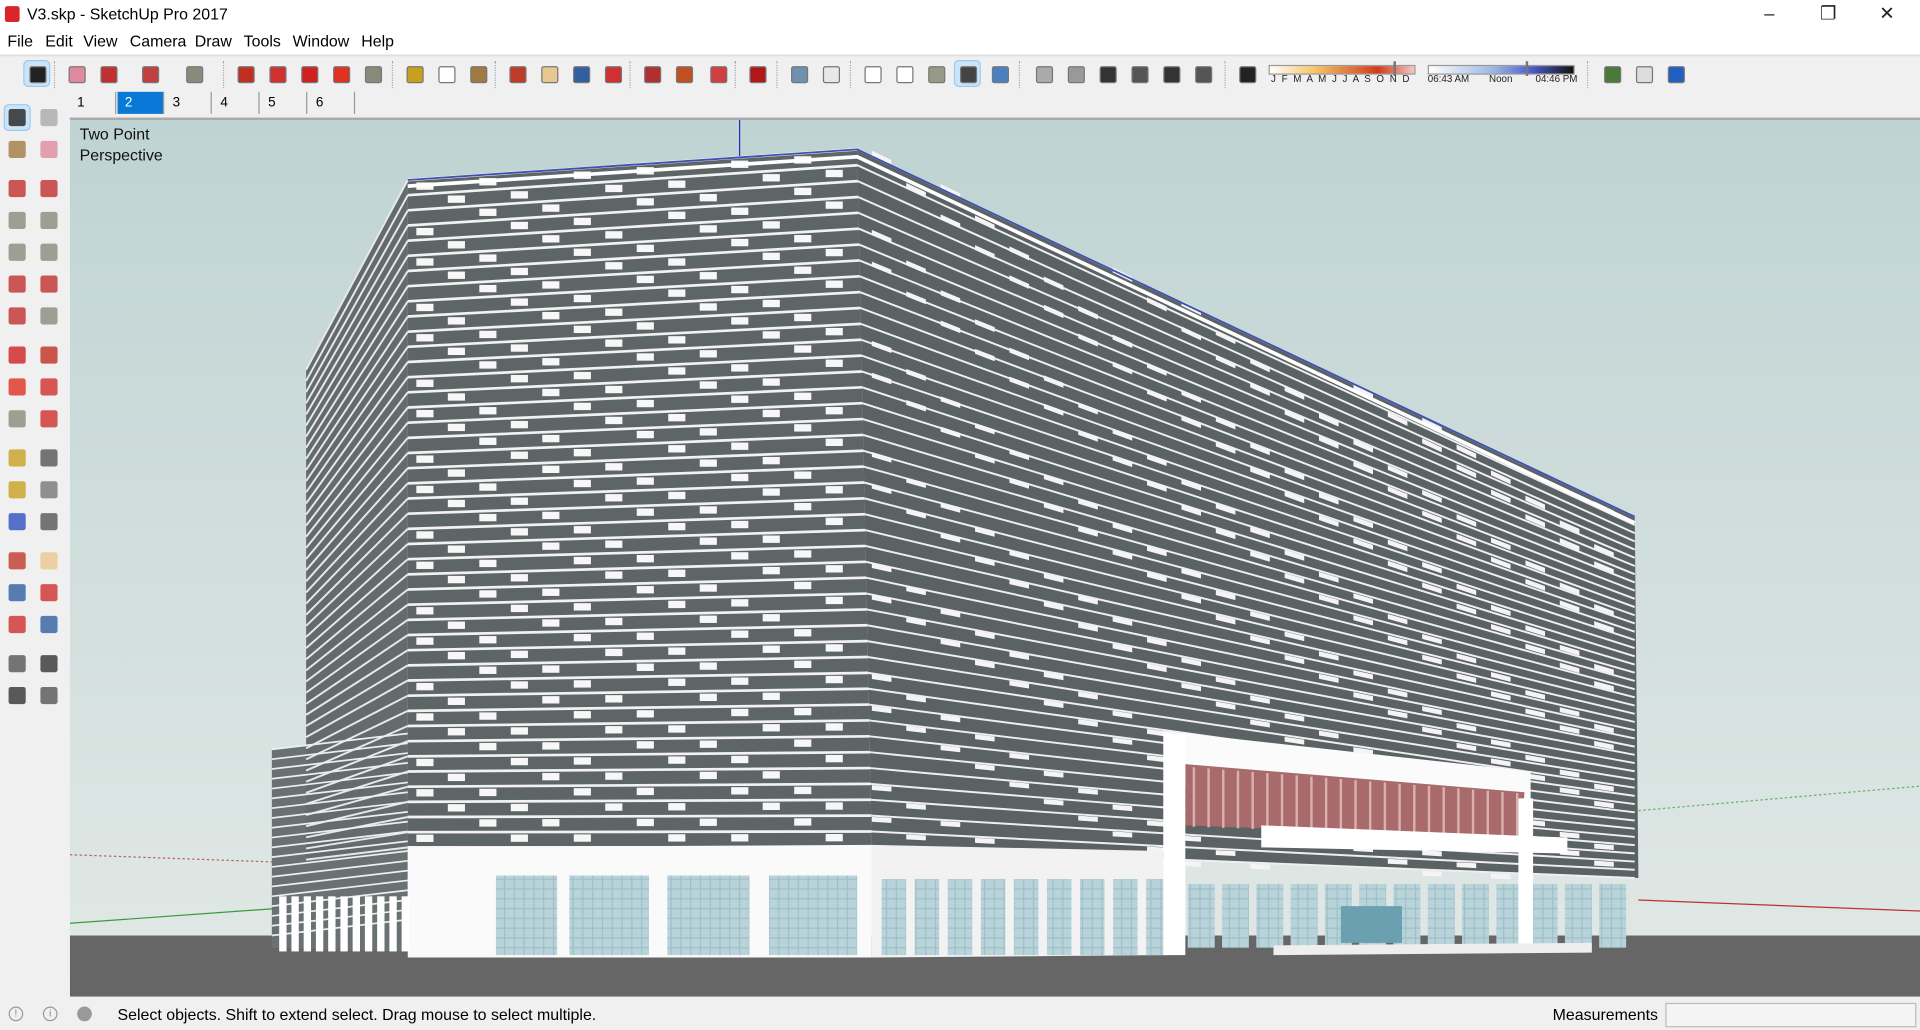 The width and height of the screenshot is (1920, 1030). What do you see at coordinates (49, 624) in the screenshot?
I see `tool-previous` at bounding box center [49, 624].